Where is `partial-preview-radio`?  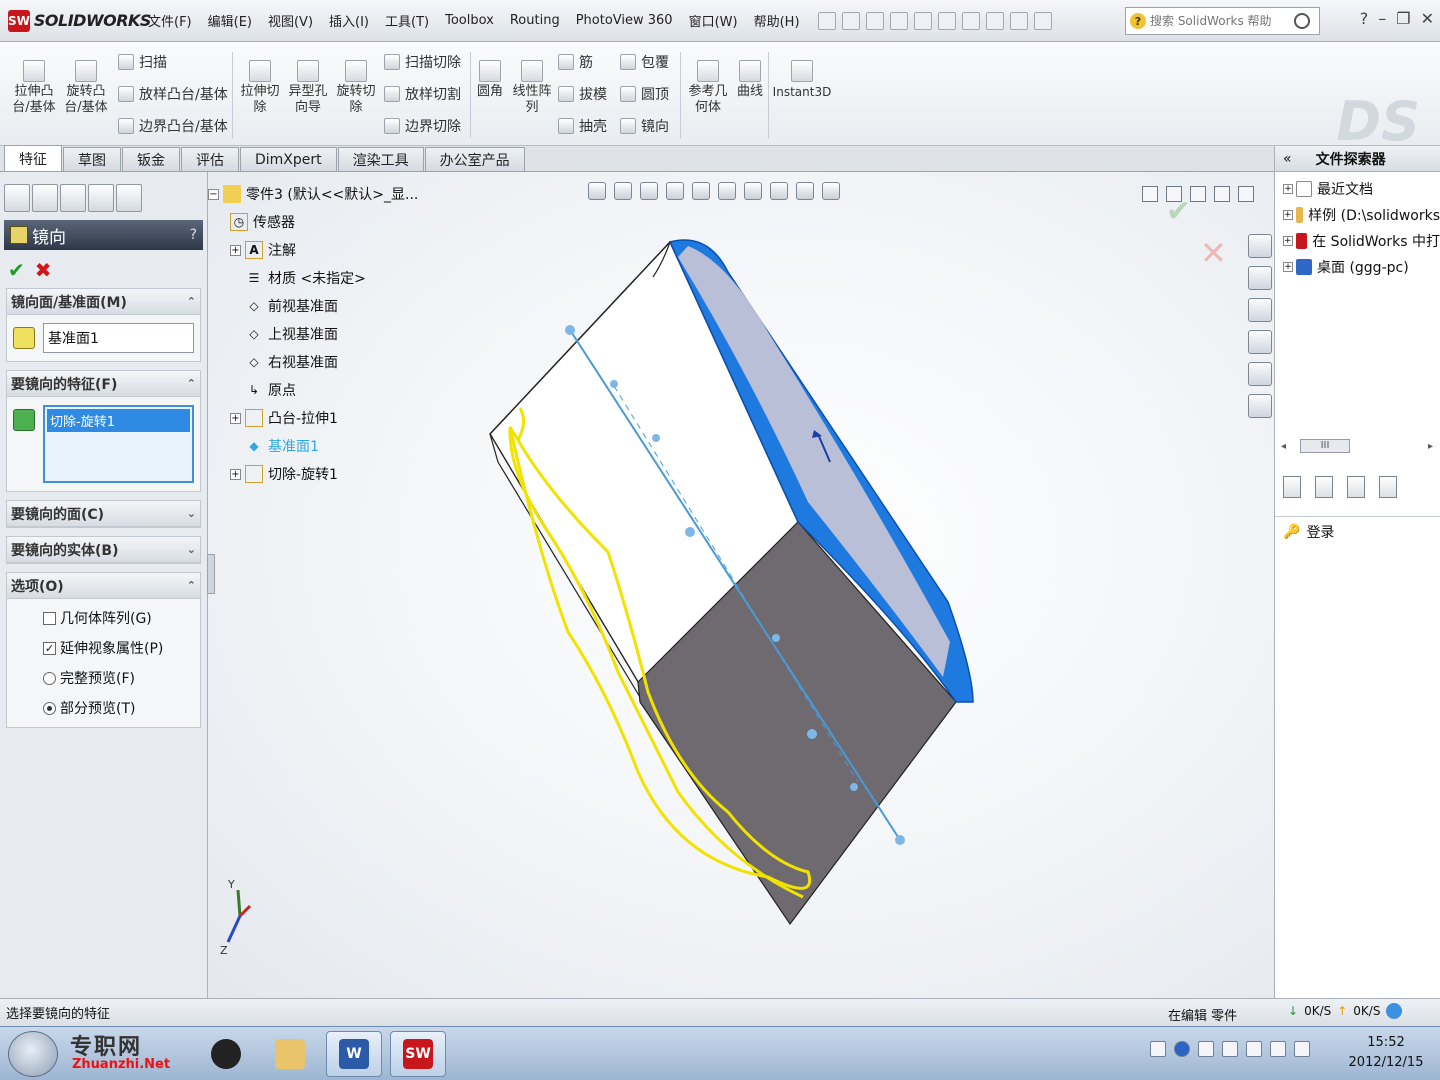
partial-preview-radio is located at coordinates (49, 708).